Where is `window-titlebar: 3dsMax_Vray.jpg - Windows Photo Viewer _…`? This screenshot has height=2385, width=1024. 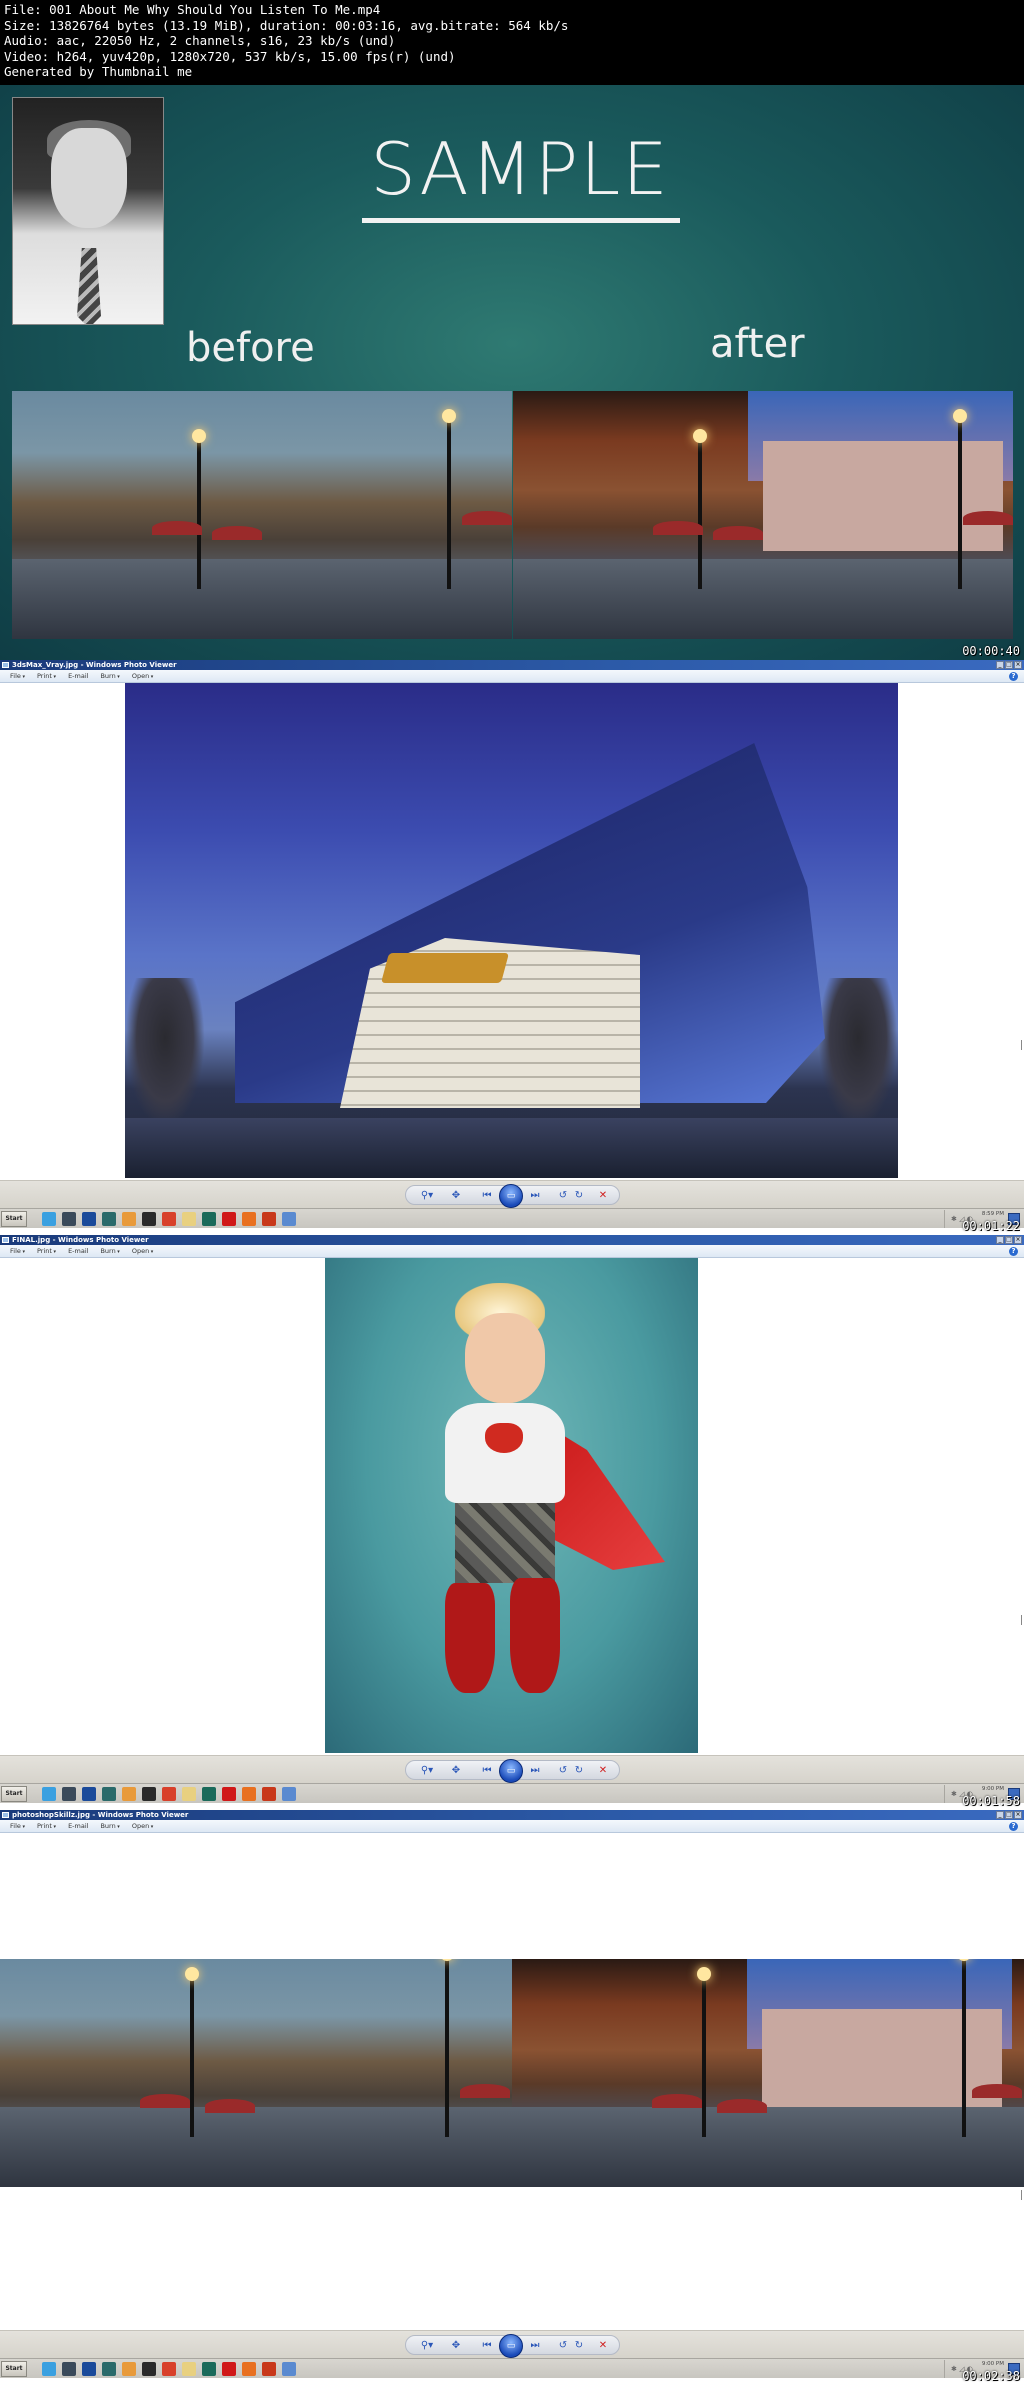
window-titlebar: 3dsMax_Vray.jpg - Windows Photo Viewer _… is located at coordinates (512, 665).